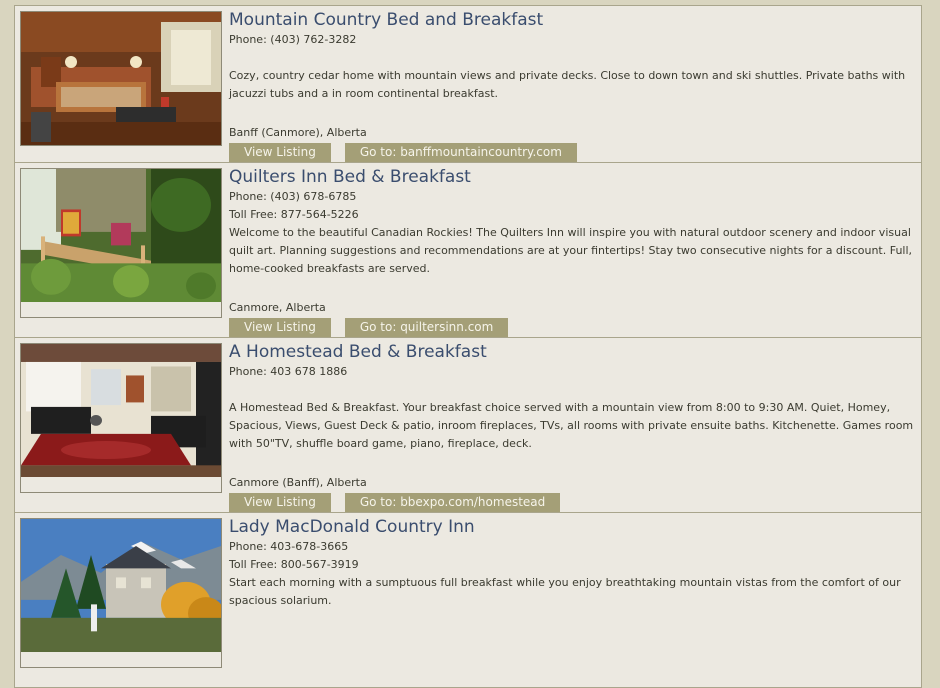 The image size is (940, 688). Describe the element at coordinates (572, 527) in the screenshot. I see `listing-title: Lady MacDonald Country Inn` at that location.